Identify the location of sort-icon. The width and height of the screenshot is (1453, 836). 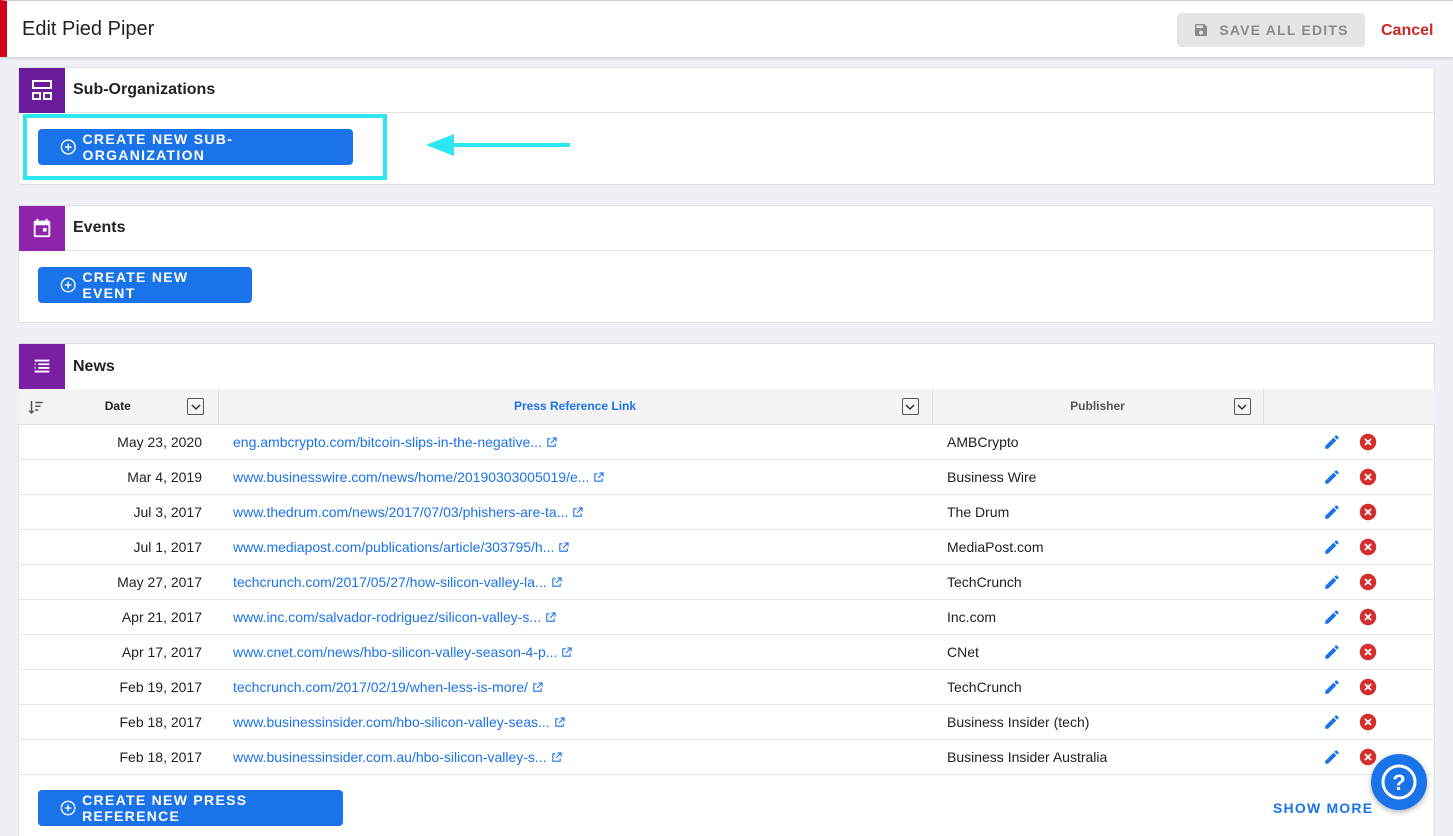
(36, 407).